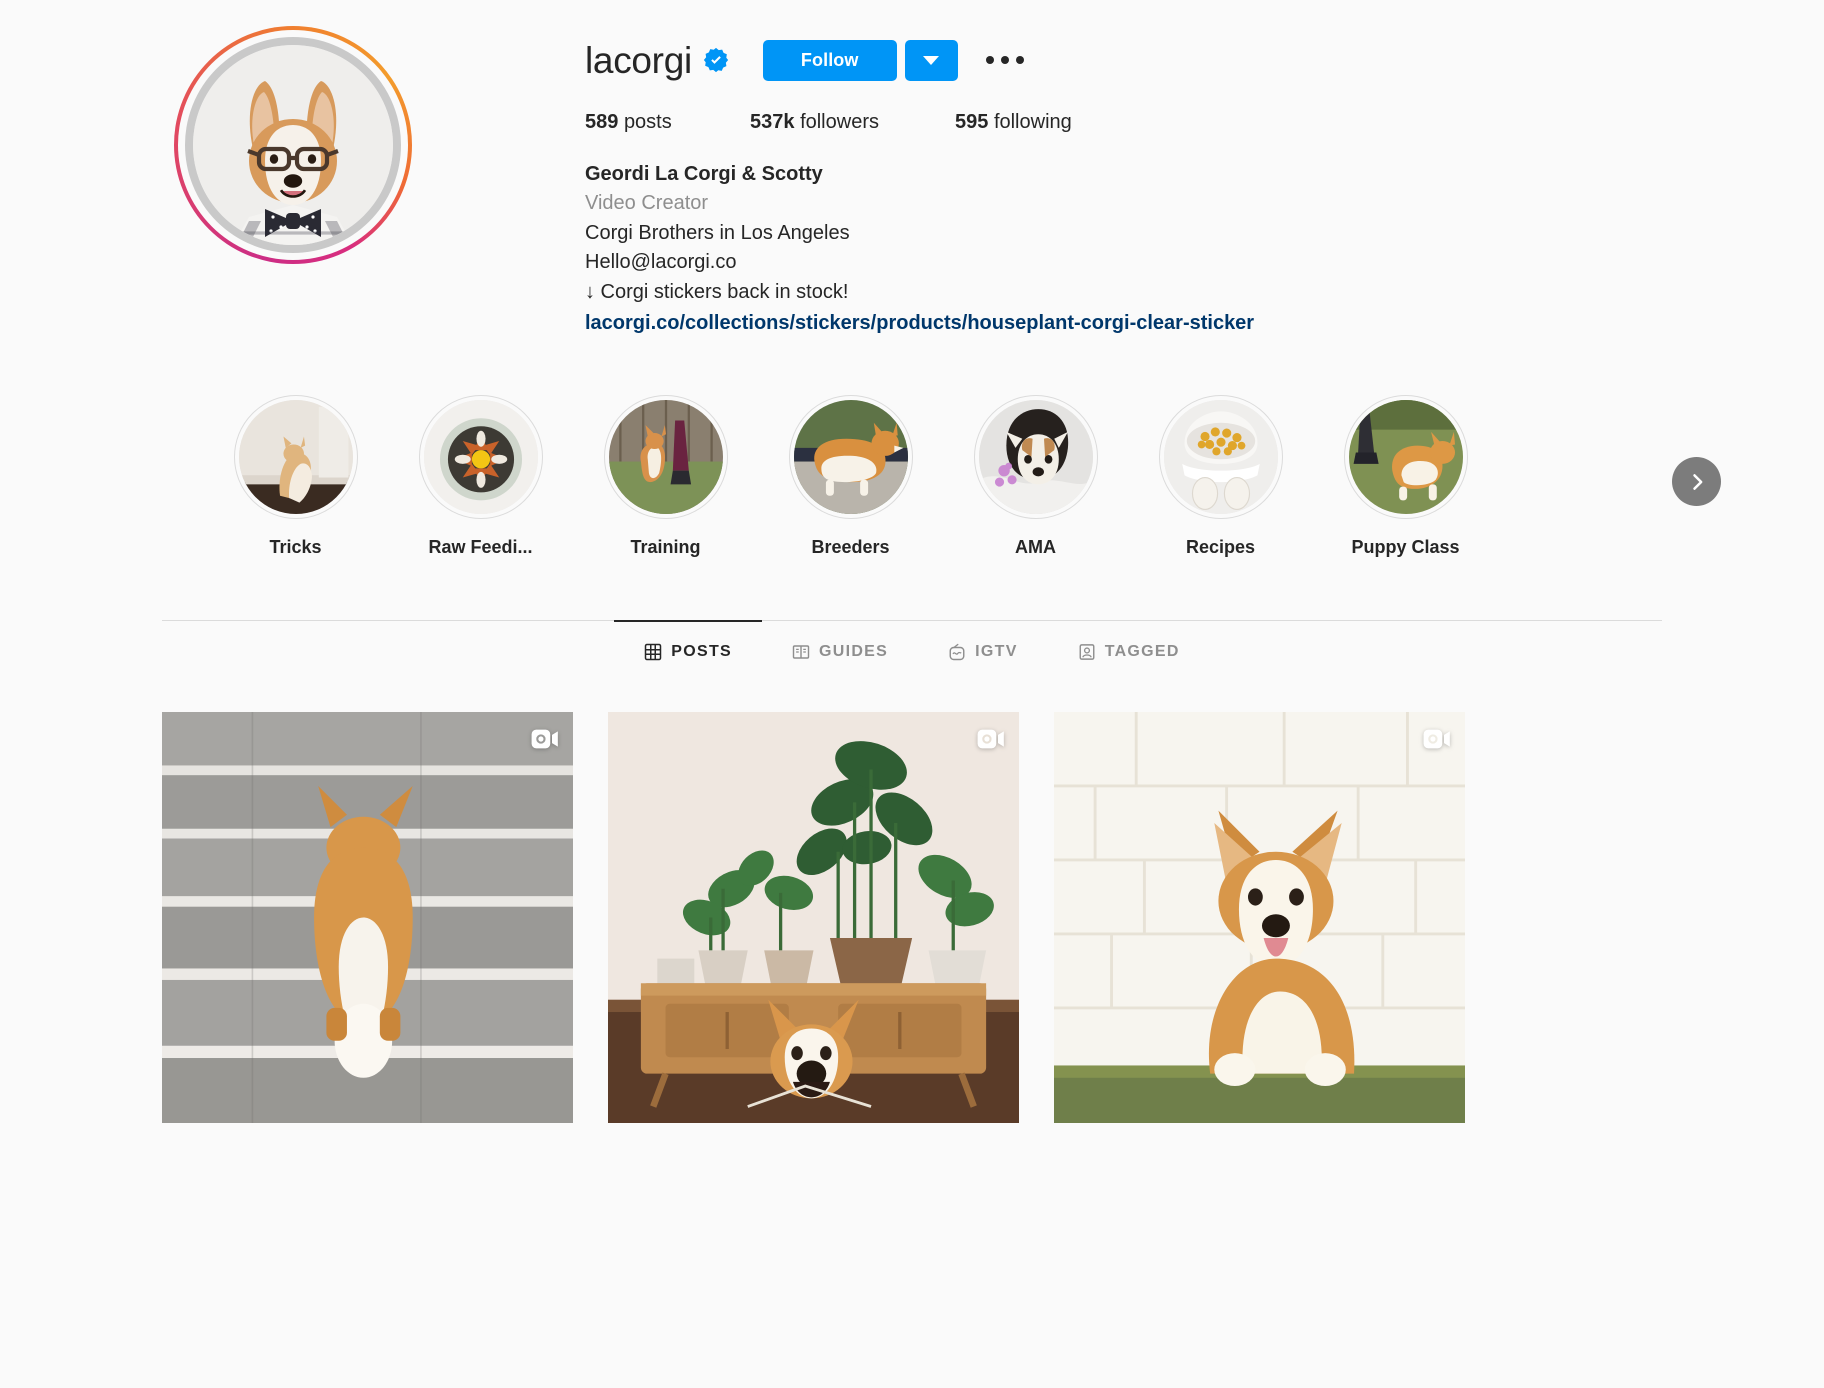  I want to click on posts-count: 589, so click(602, 122).